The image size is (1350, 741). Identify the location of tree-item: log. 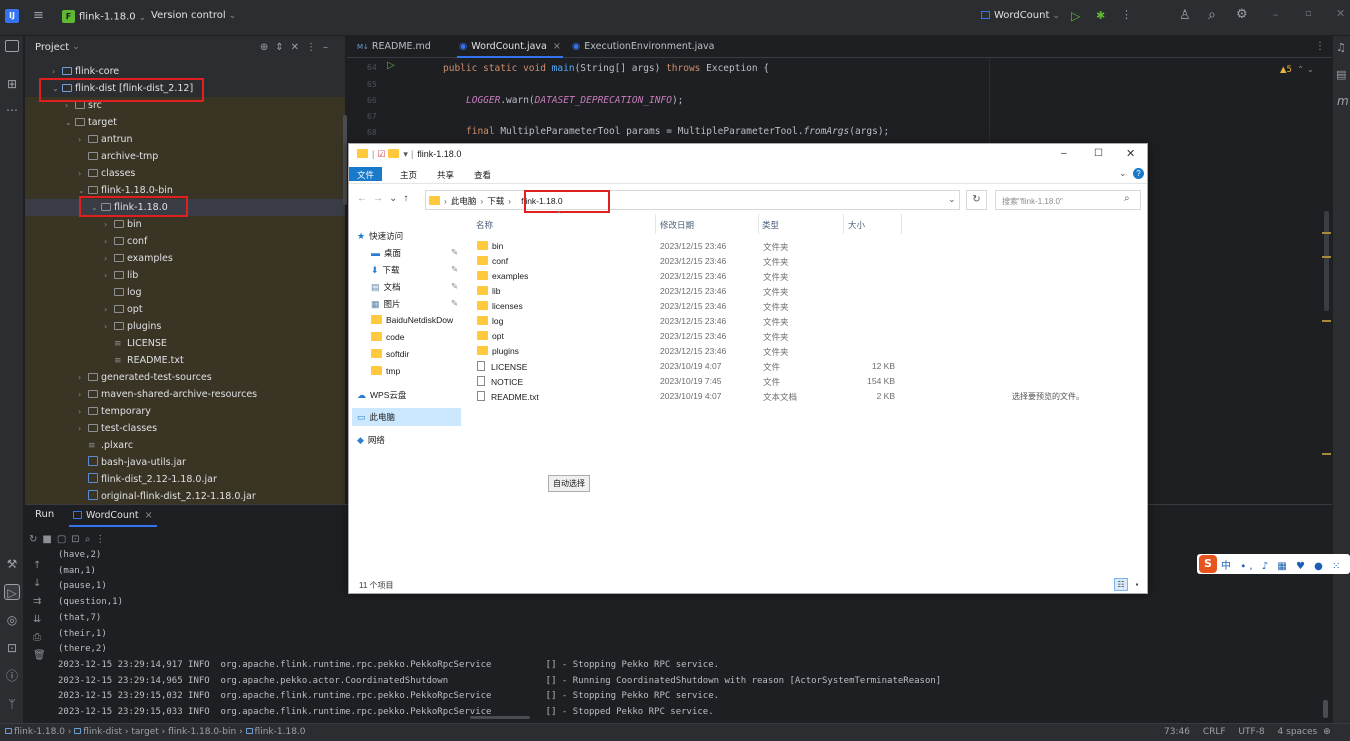
(185, 292).